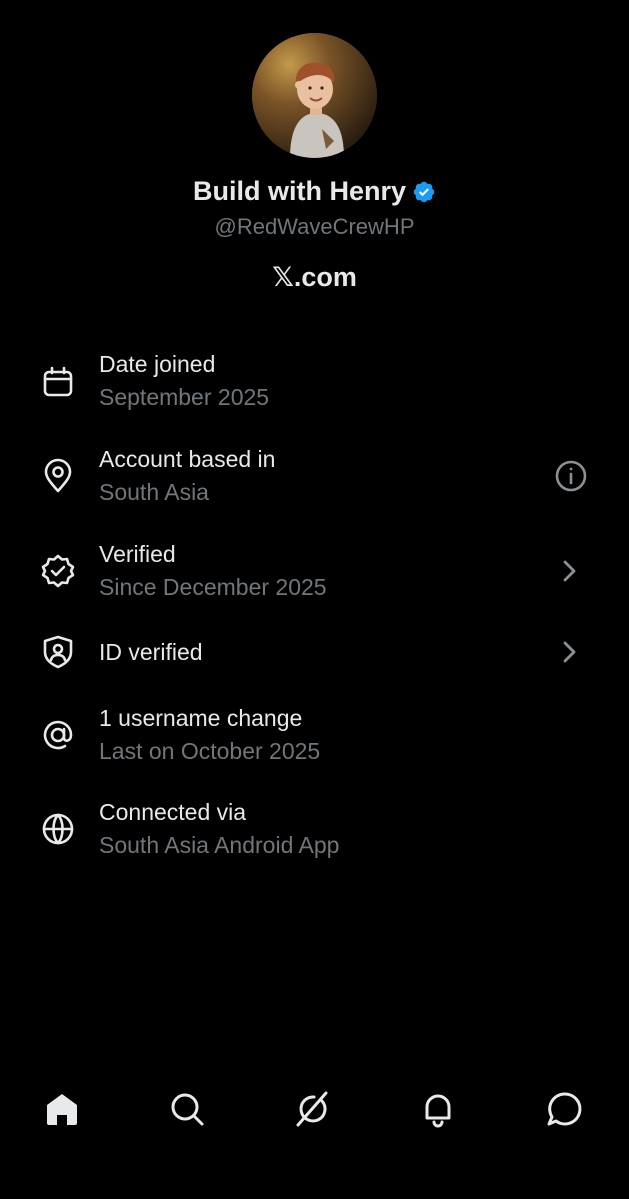 Image resolution: width=629 pixels, height=1199 pixels. I want to click on messages-icon, so click(564, 1109).